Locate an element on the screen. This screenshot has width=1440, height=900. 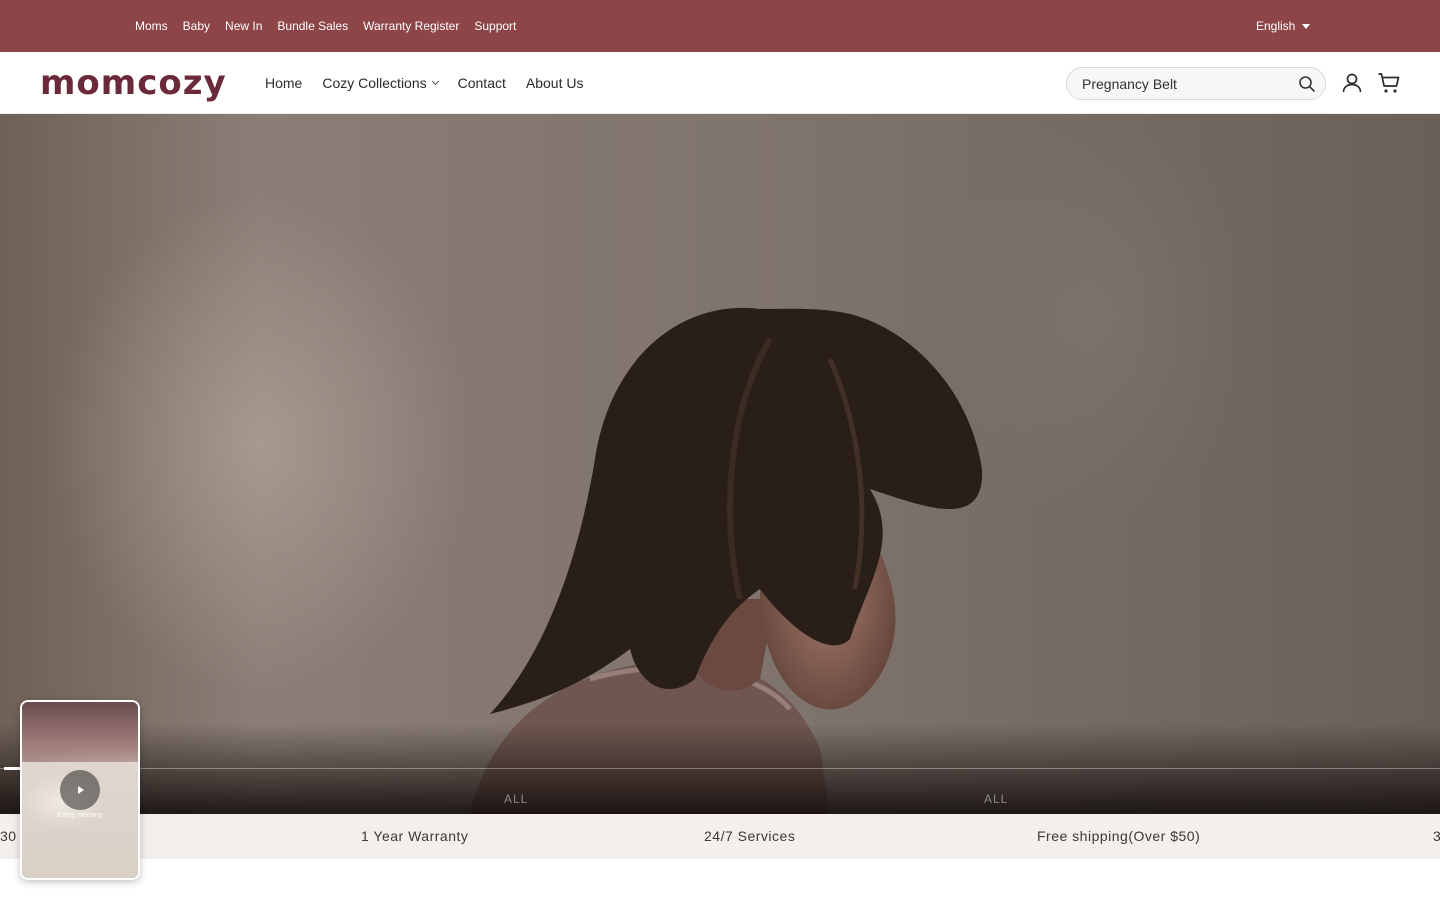
search-box is located at coordinates (1196, 83).